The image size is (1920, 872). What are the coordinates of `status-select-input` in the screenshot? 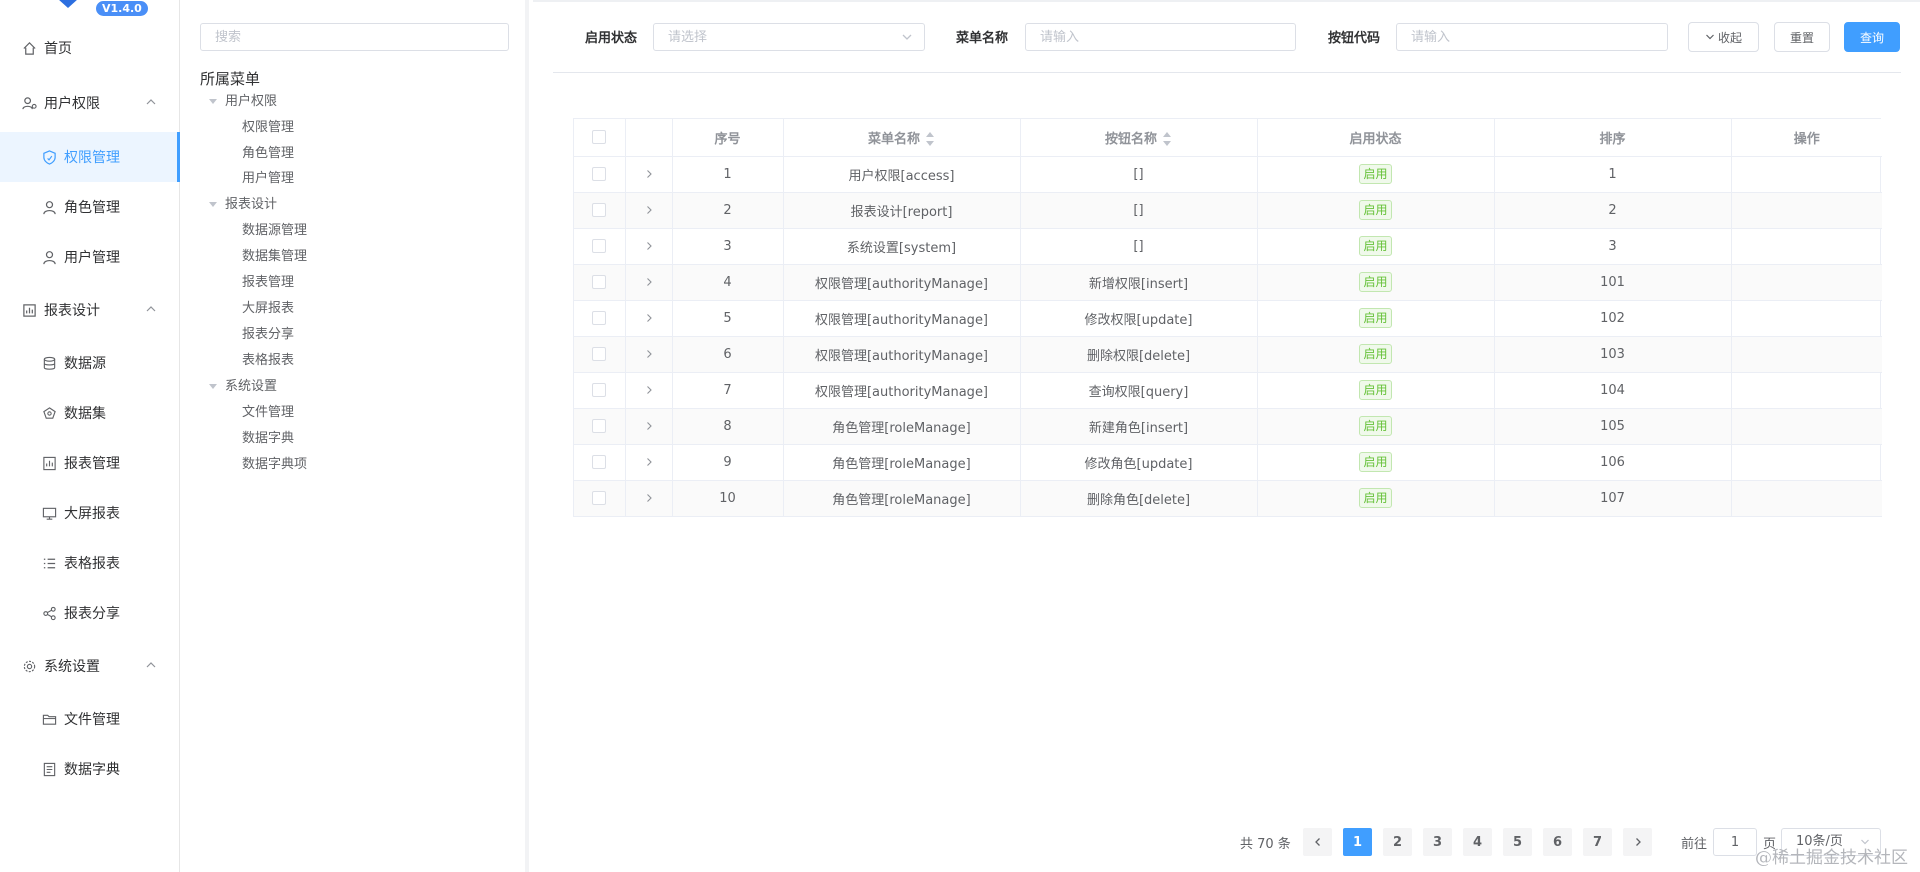 It's located at (789, 37).